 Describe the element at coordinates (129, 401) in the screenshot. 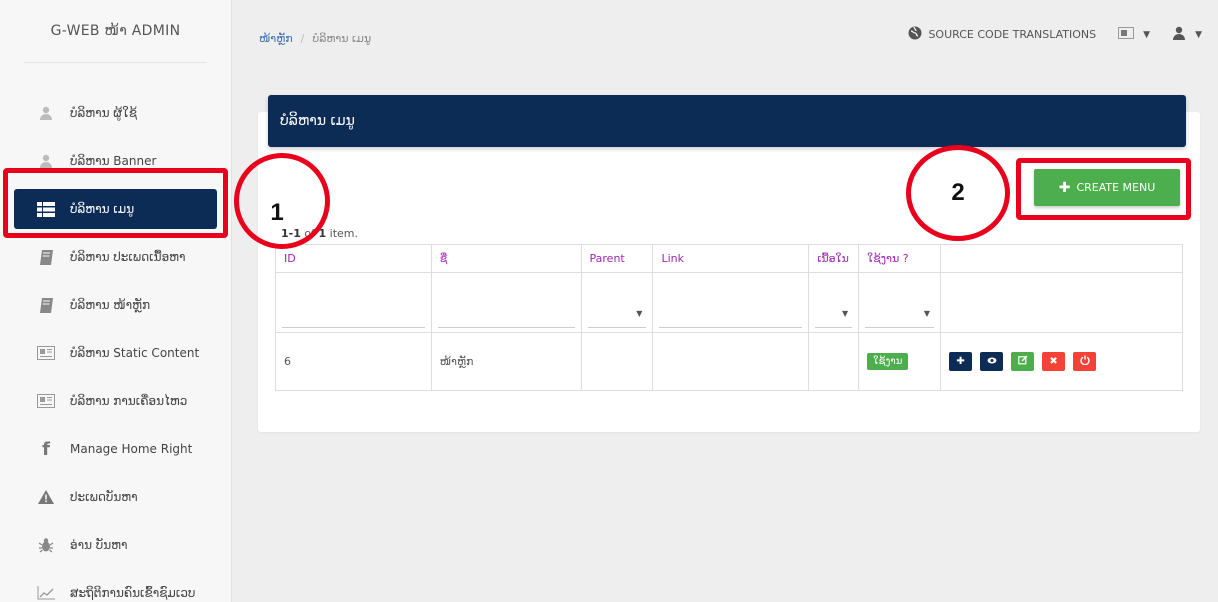

I see `sidebar-item-label: ບໍລິຫານ ການເຄື່ອນໄຫວ` at that location.